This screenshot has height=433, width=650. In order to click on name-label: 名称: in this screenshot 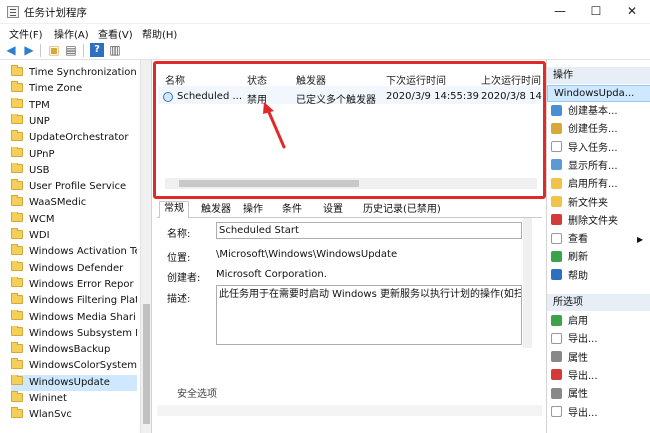, I will do `click(179, 234)`.